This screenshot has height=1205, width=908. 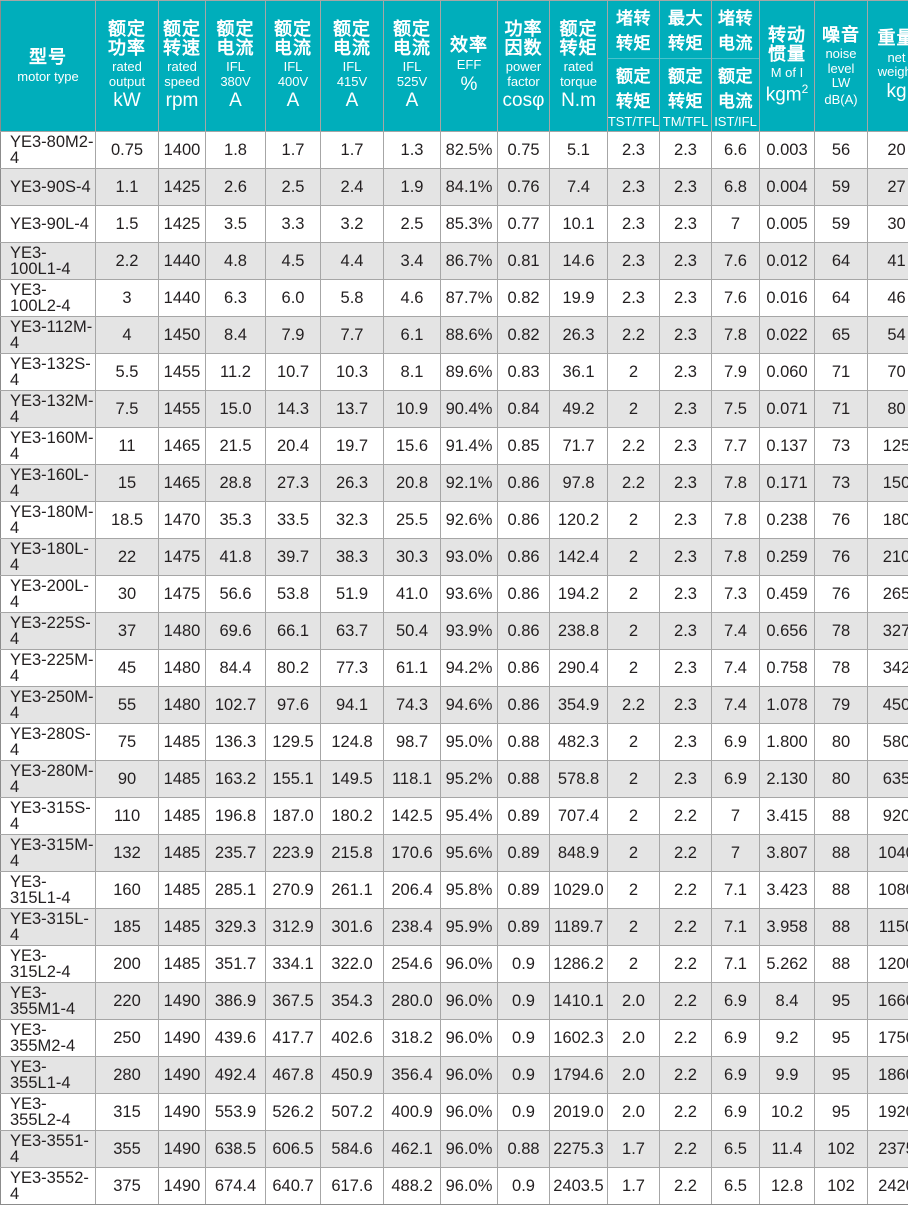 What do you see at coordinates (787, 150) in the screenshot?
I see `cell-moment-inertia: 0.003` at bounding box center [787, 150].